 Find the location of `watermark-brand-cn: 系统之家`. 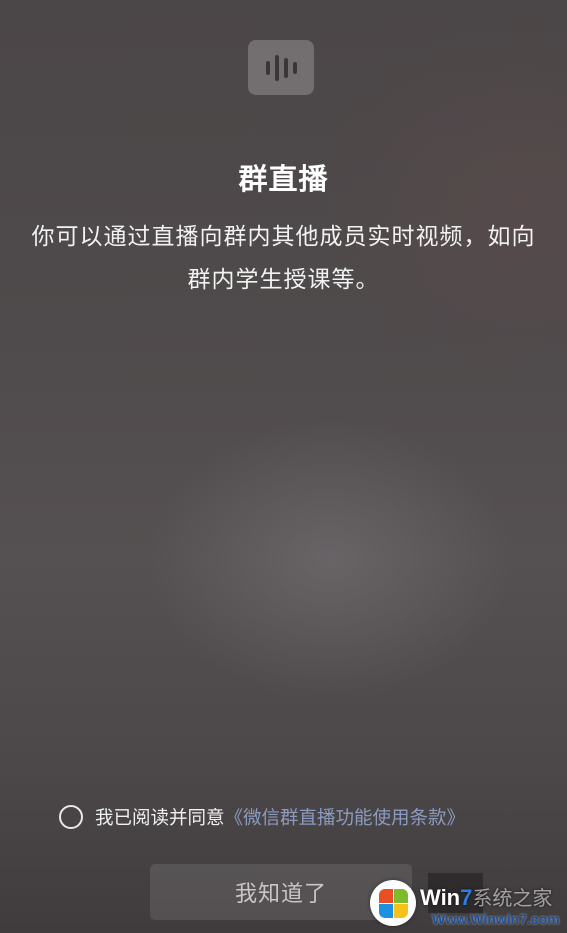

watermark-brand-cn: 系统之家 is located at coordinates (512, 899).